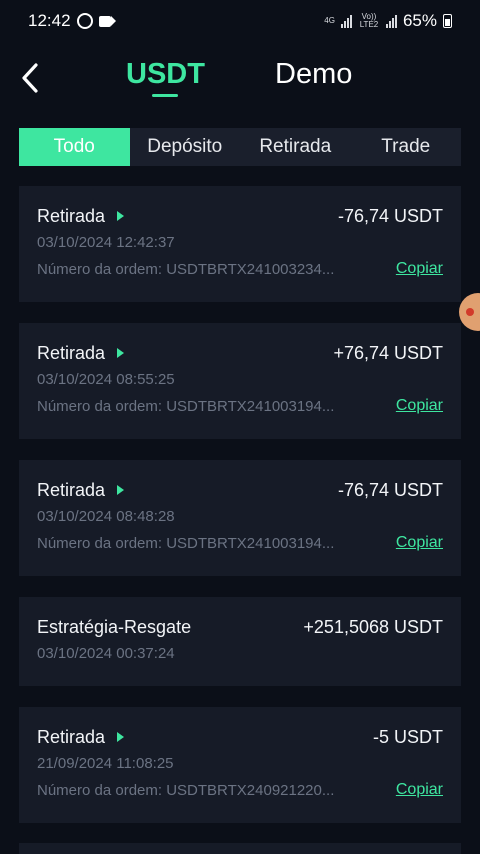 The height and width of the screenshot is (854, 480). I want to click on filter-tab-deposito: Depósito, so click(185, 147).